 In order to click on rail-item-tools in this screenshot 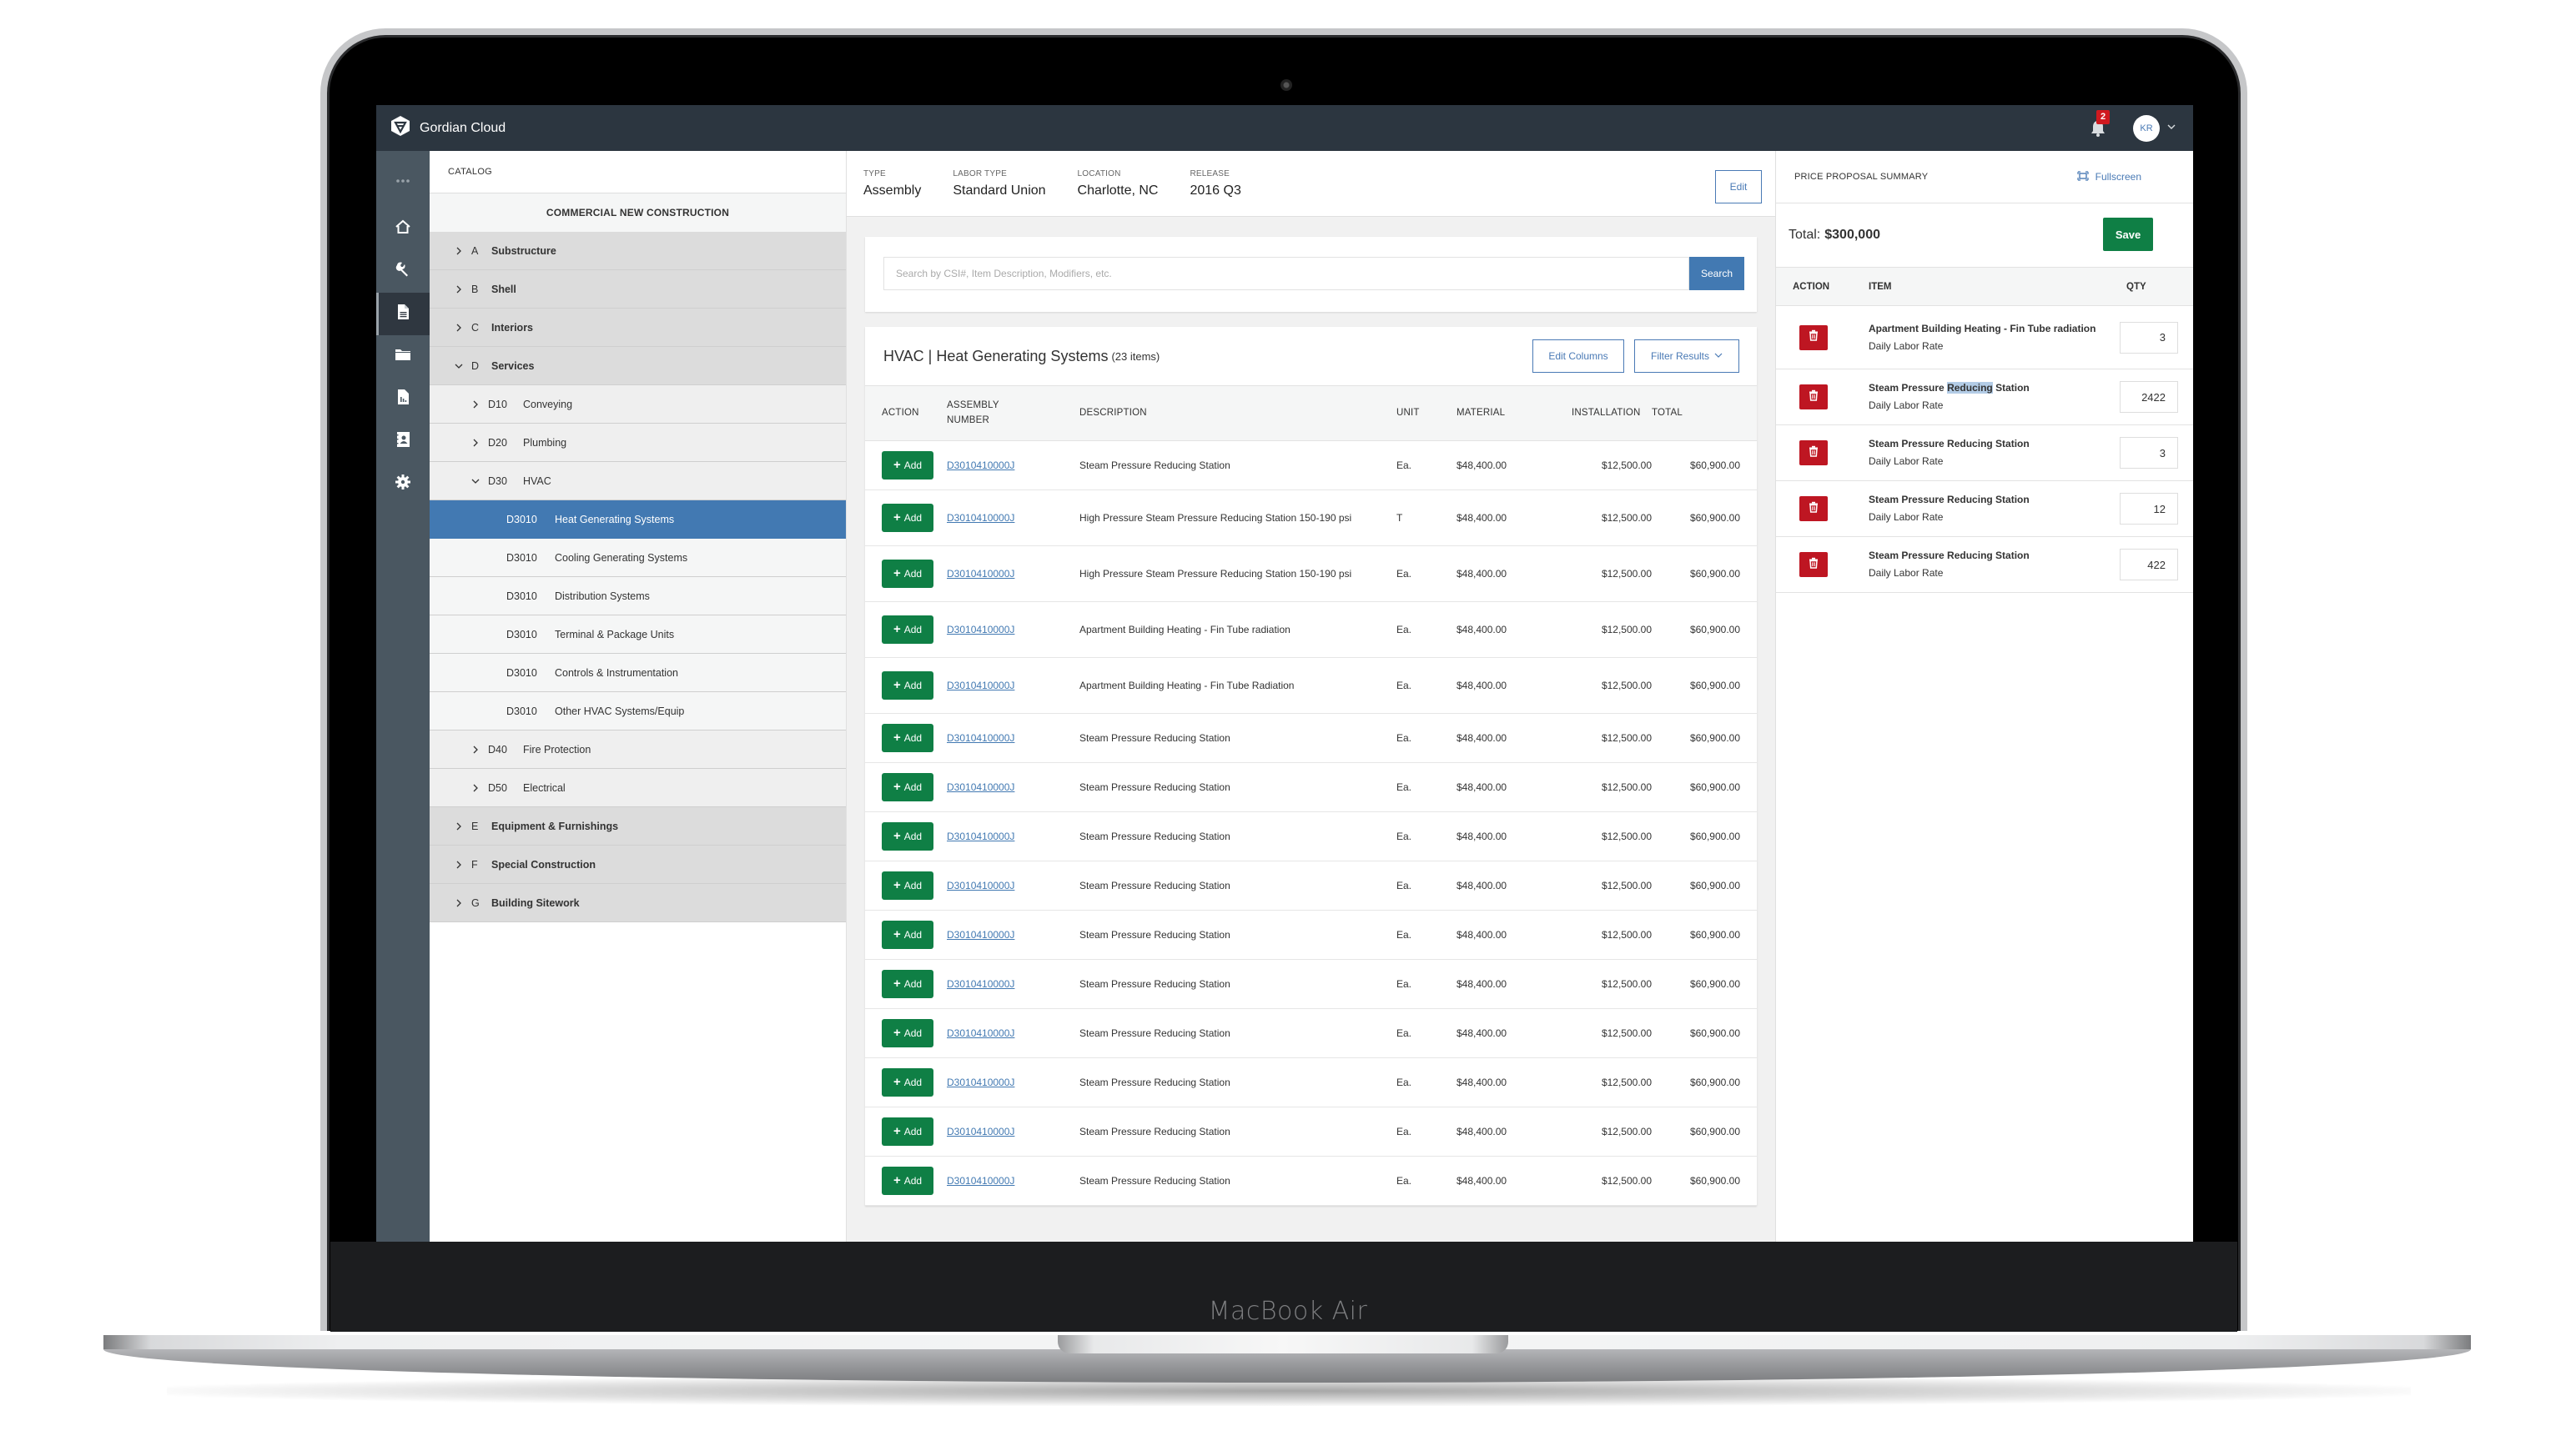, I will do `click(403, 271)`.